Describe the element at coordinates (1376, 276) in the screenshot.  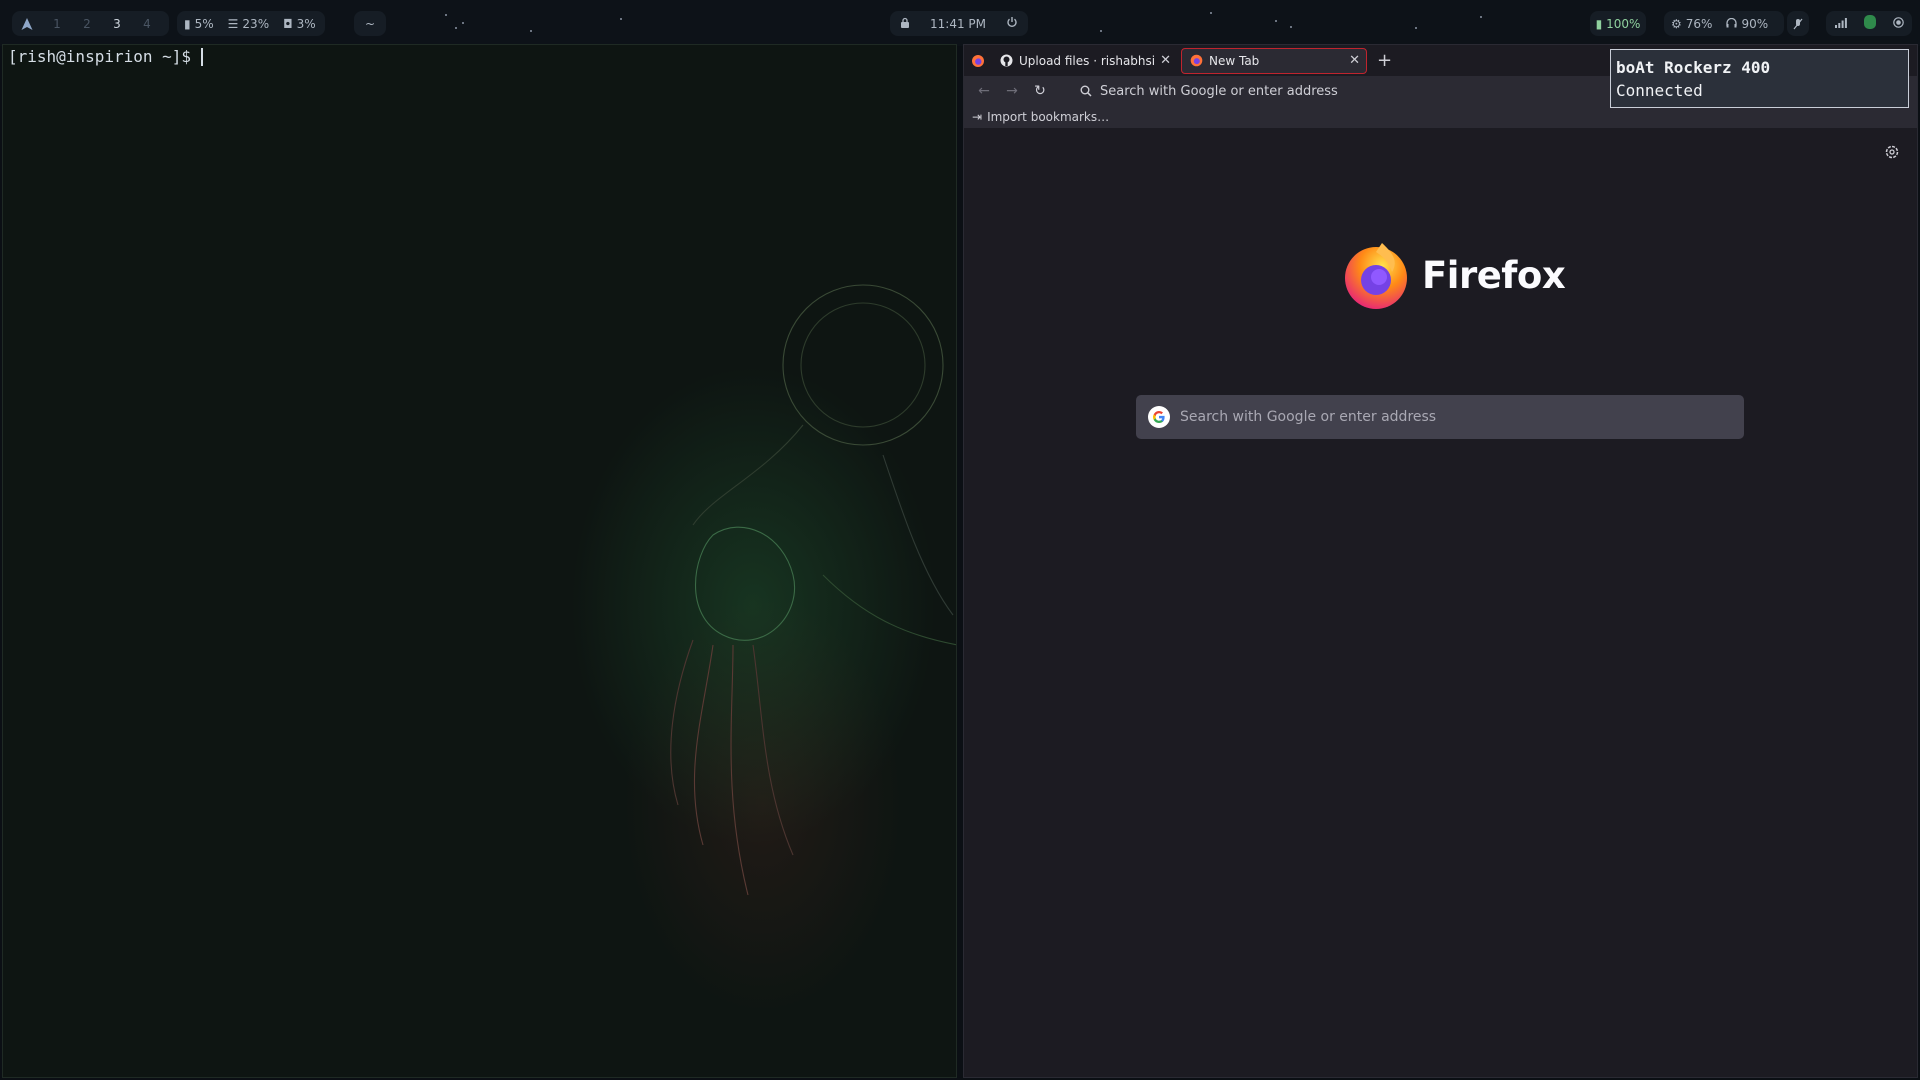
I see `firefox-logo-icon` at that location.